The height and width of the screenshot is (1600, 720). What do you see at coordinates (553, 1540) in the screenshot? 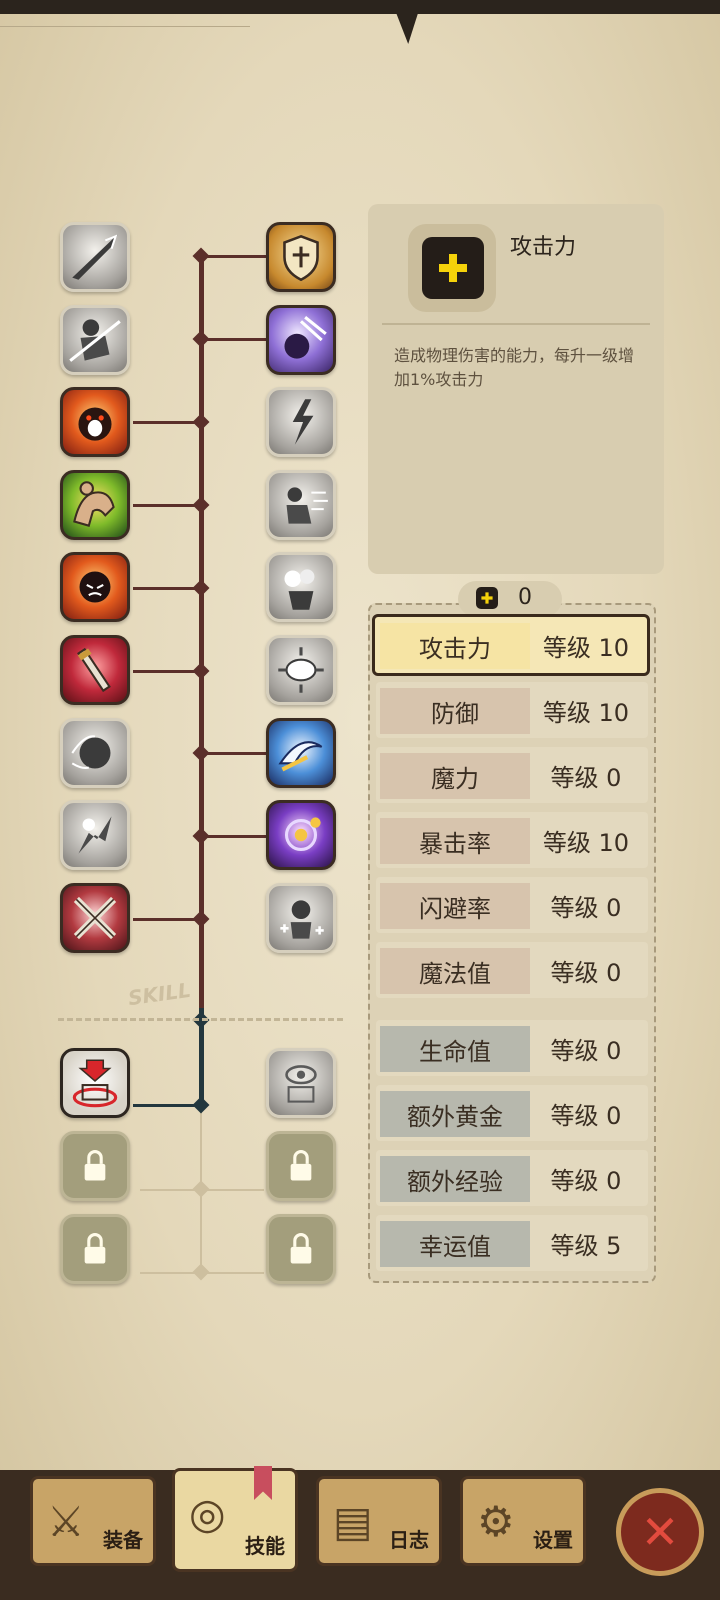
I see `nav-label: 设置` at bounding box center [553, 1540].